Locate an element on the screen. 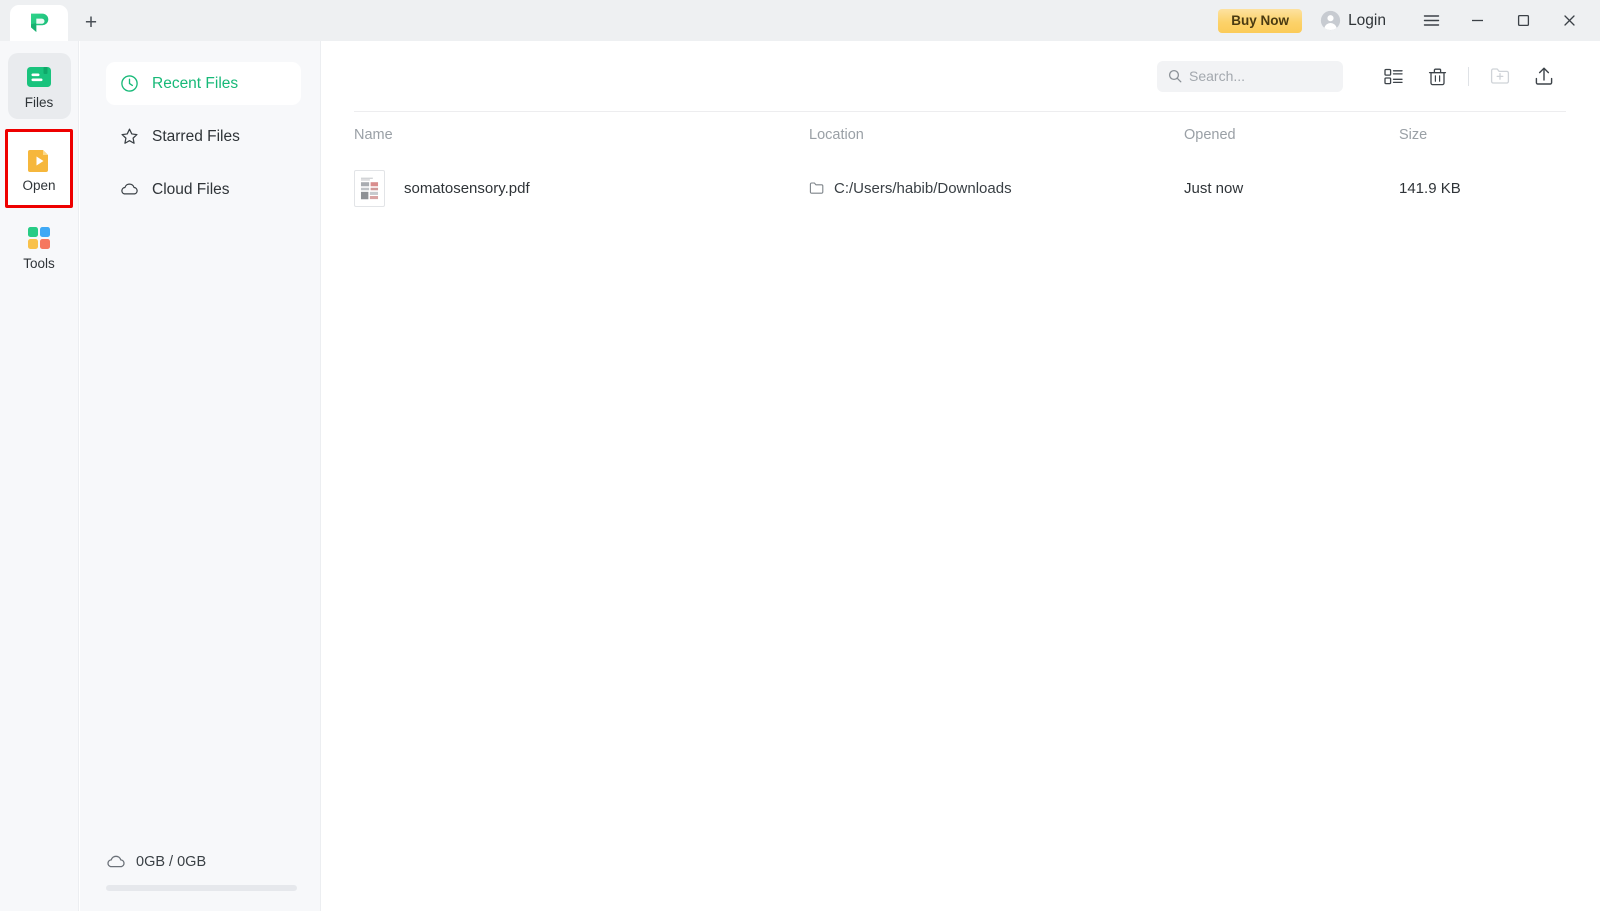  sidebar-item-recent-files: Recent Files is located at coordinates (203, 83).